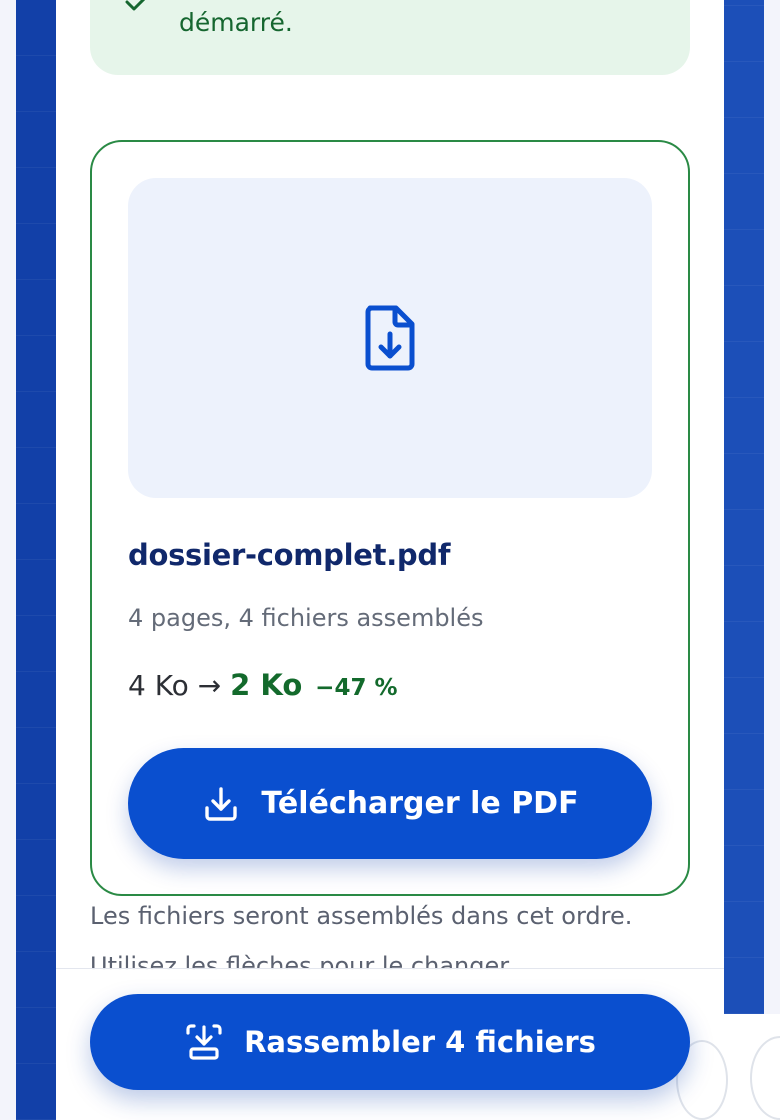  What do you see at coordinates (289, 555) in the screenshot?
I see `file-name: dossier-complet.pdf` at bounding box center [289, 555].